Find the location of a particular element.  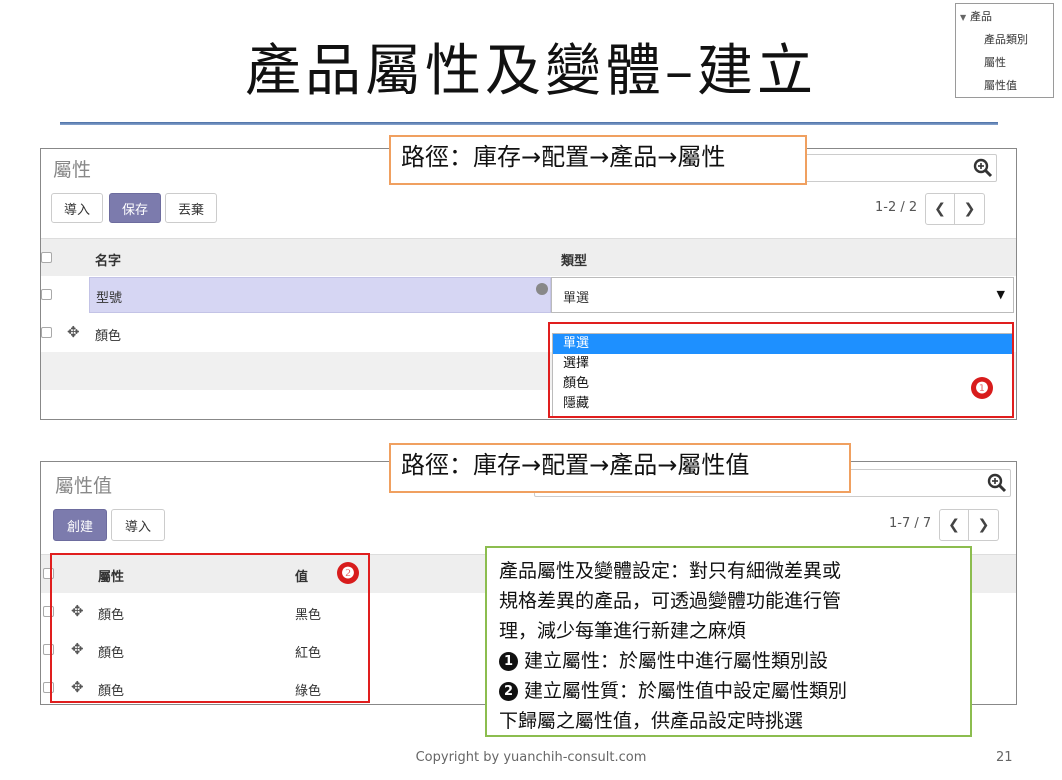

path-label-attributes: 路徑：庫存→配置→產品→屬性 is located at coordinates (598, 160).